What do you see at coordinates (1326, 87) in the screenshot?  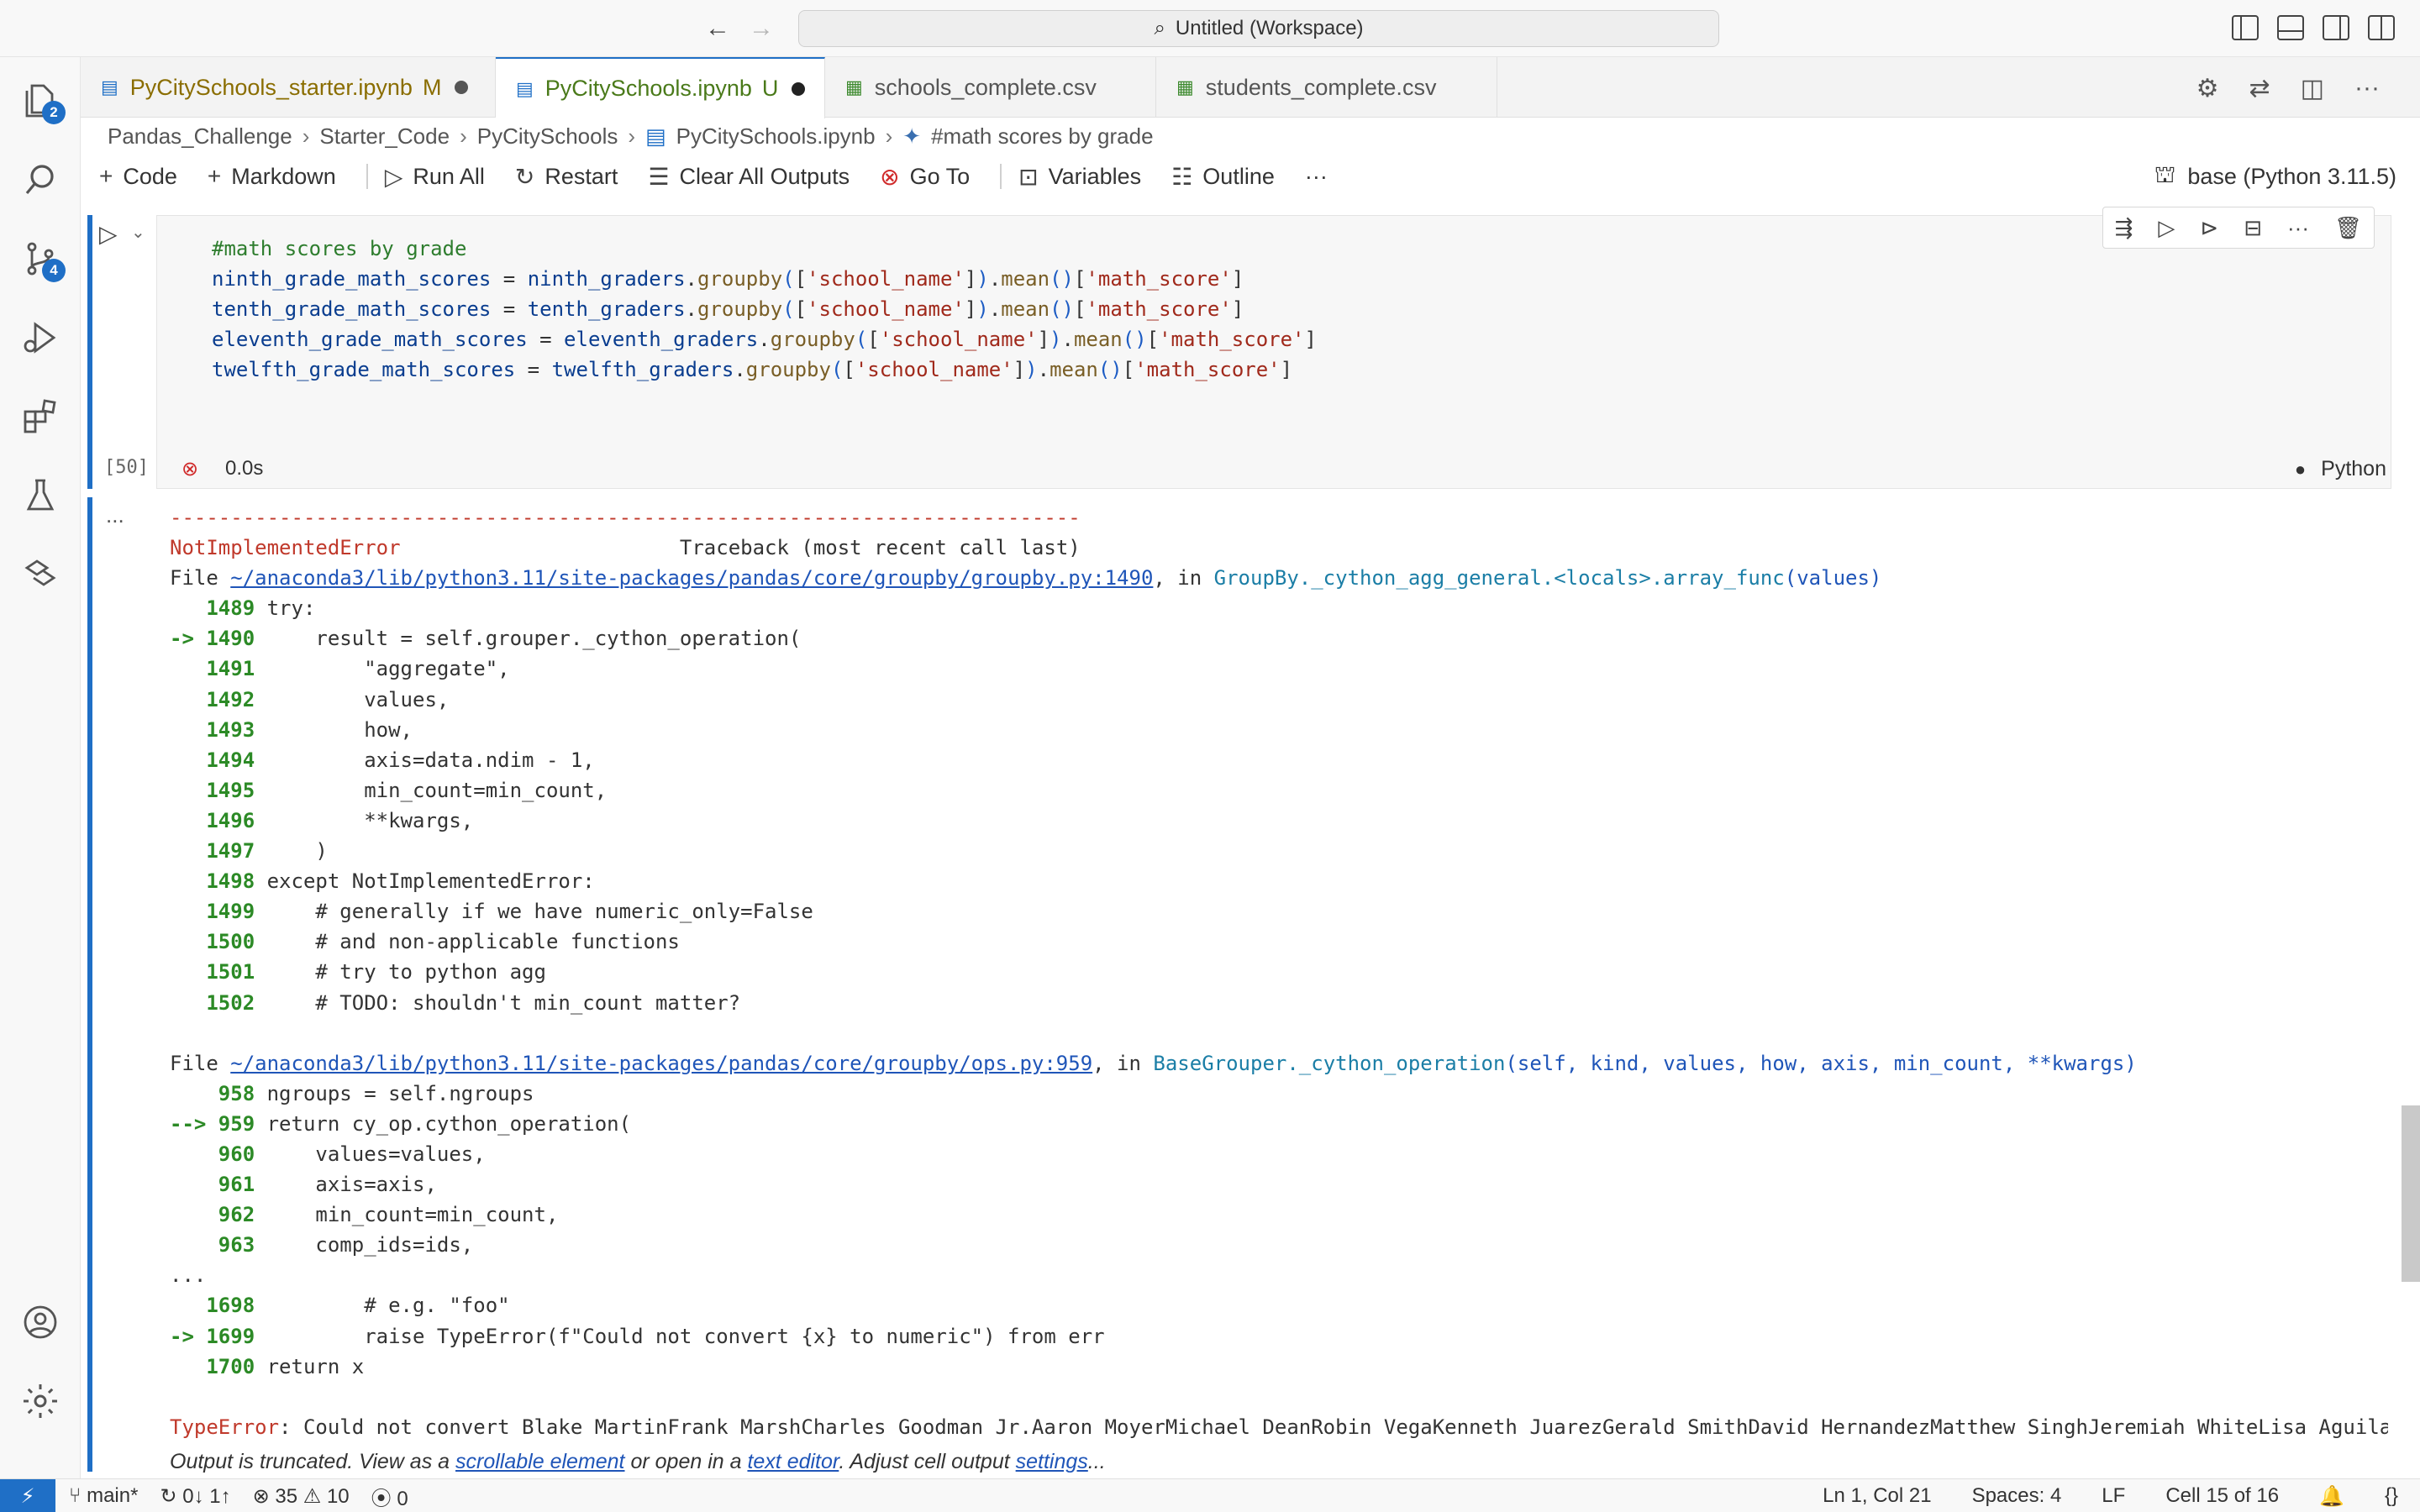 I see `tab-students-complete-csv: ▦ students_complete.csv` at bounding box center [1326, 87].